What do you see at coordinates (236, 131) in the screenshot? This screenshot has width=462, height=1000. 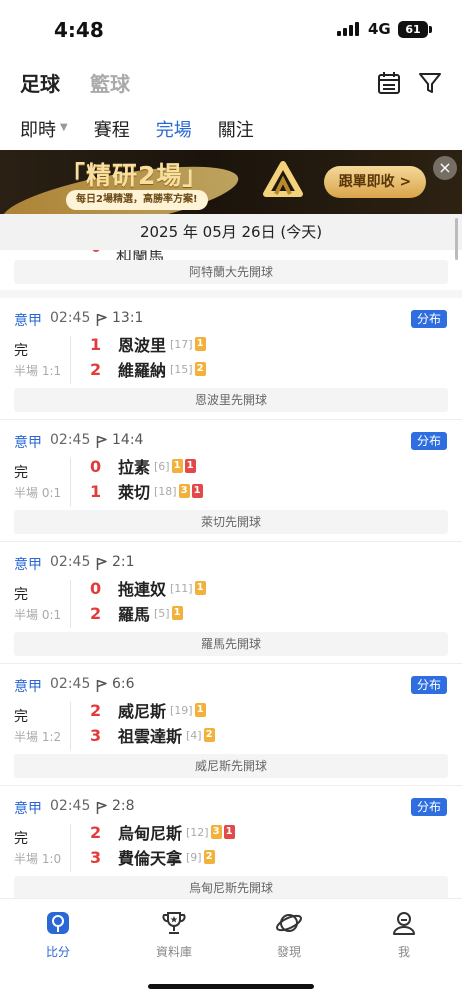 I see `tab-following: 關注` at bounding box center [236, 131].